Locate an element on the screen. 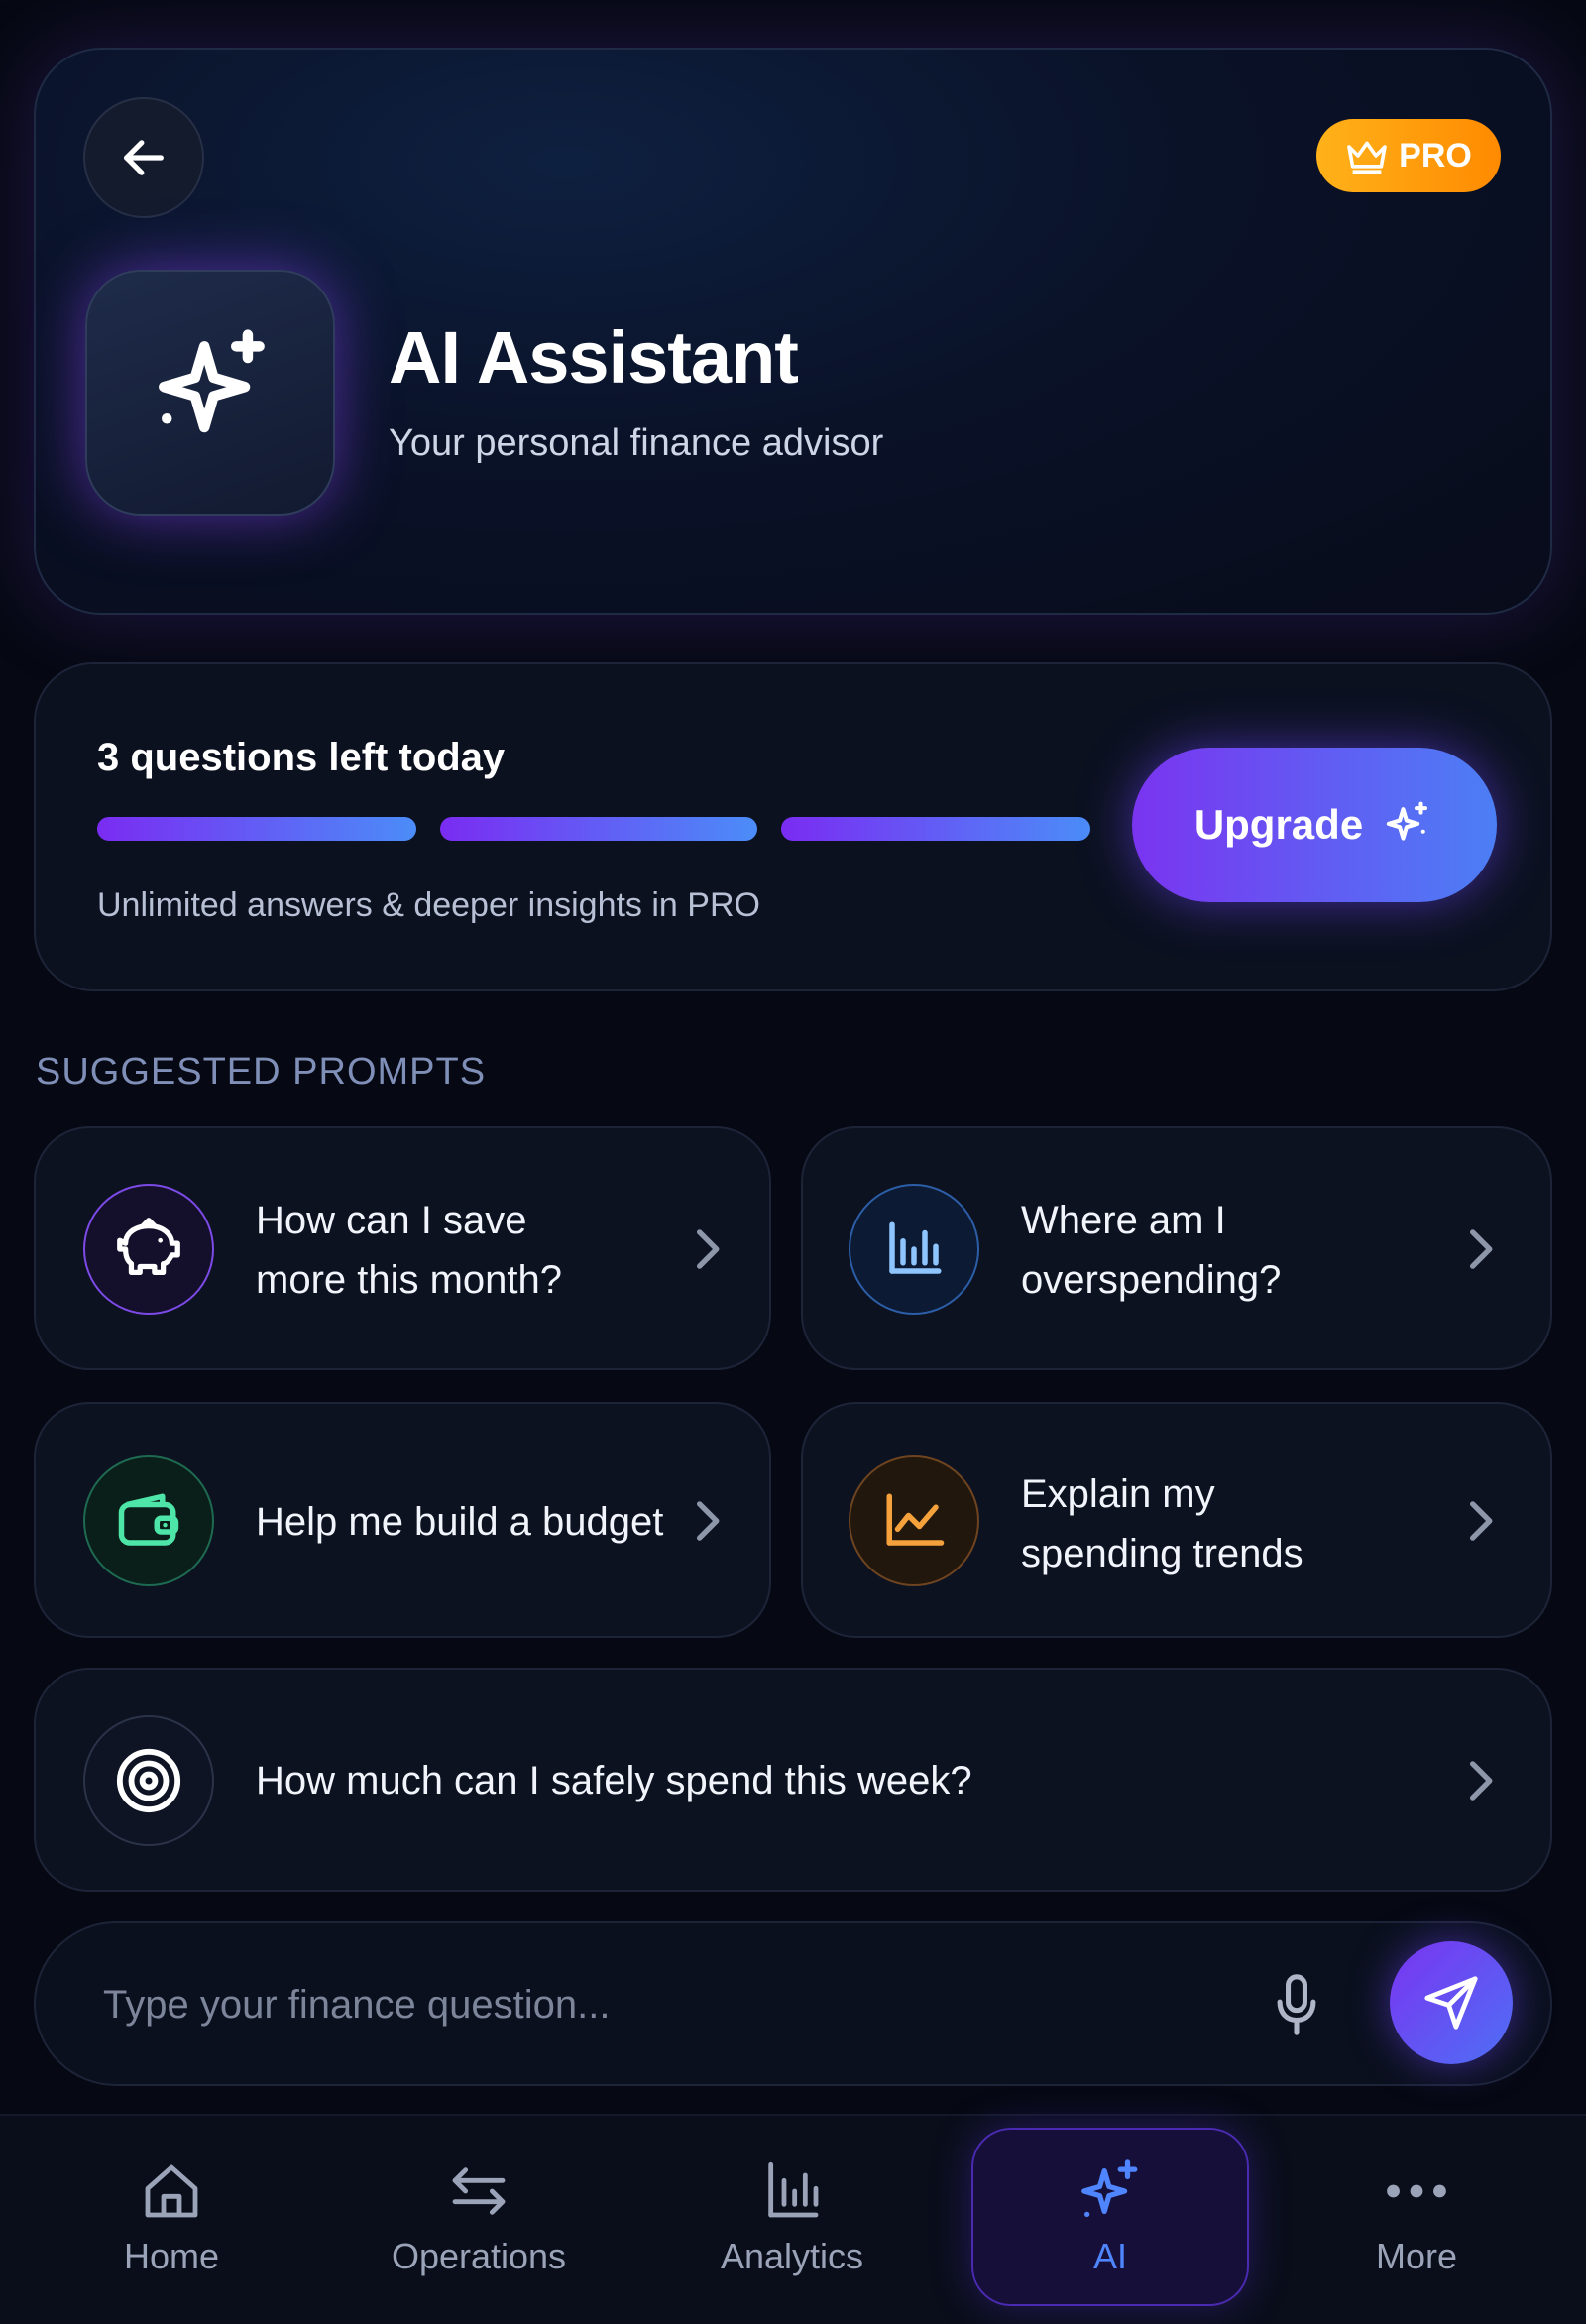 Image resolution: width=1586 pixels, height=2324 pixels. microphone-icon is located at coordinates (1296, 2004).